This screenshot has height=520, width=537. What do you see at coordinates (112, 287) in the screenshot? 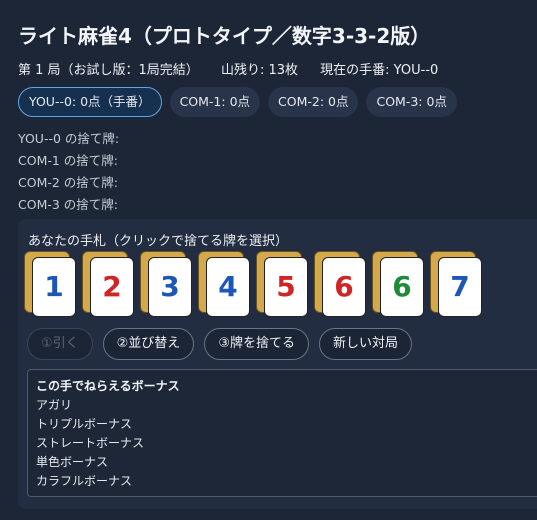
I see `tile-face: 2` at bounding box center [112, 287].